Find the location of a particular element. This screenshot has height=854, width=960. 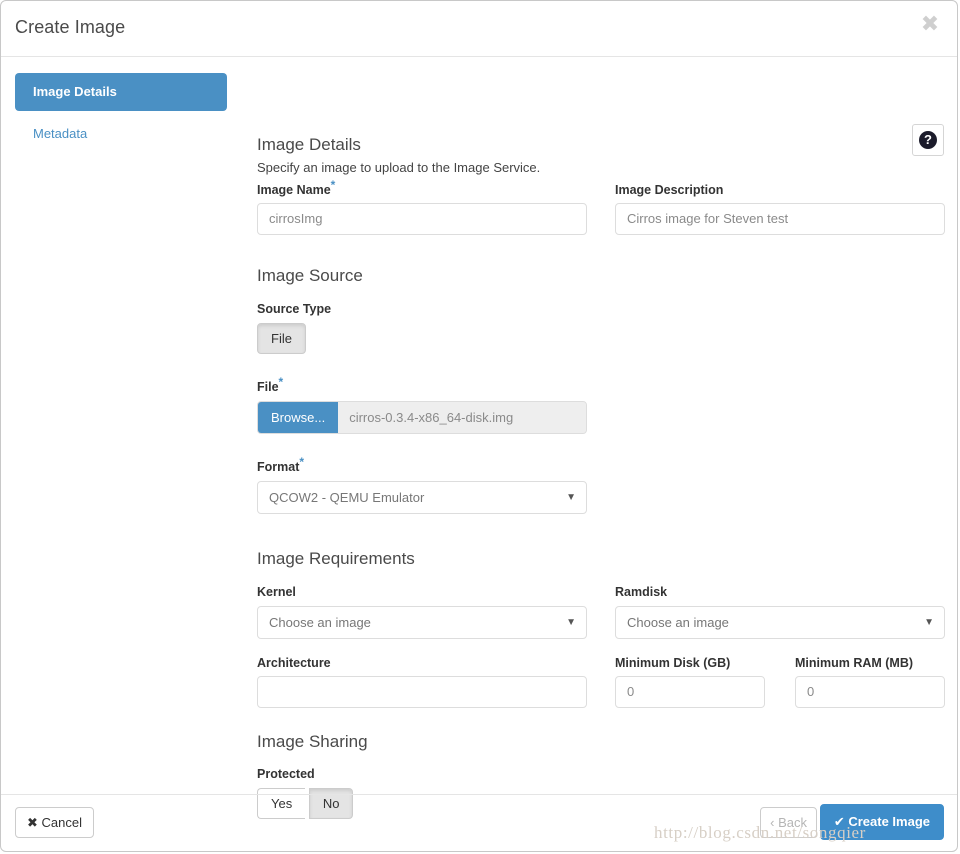

kernel-label: Kernel is located at coordinates (276, 592).